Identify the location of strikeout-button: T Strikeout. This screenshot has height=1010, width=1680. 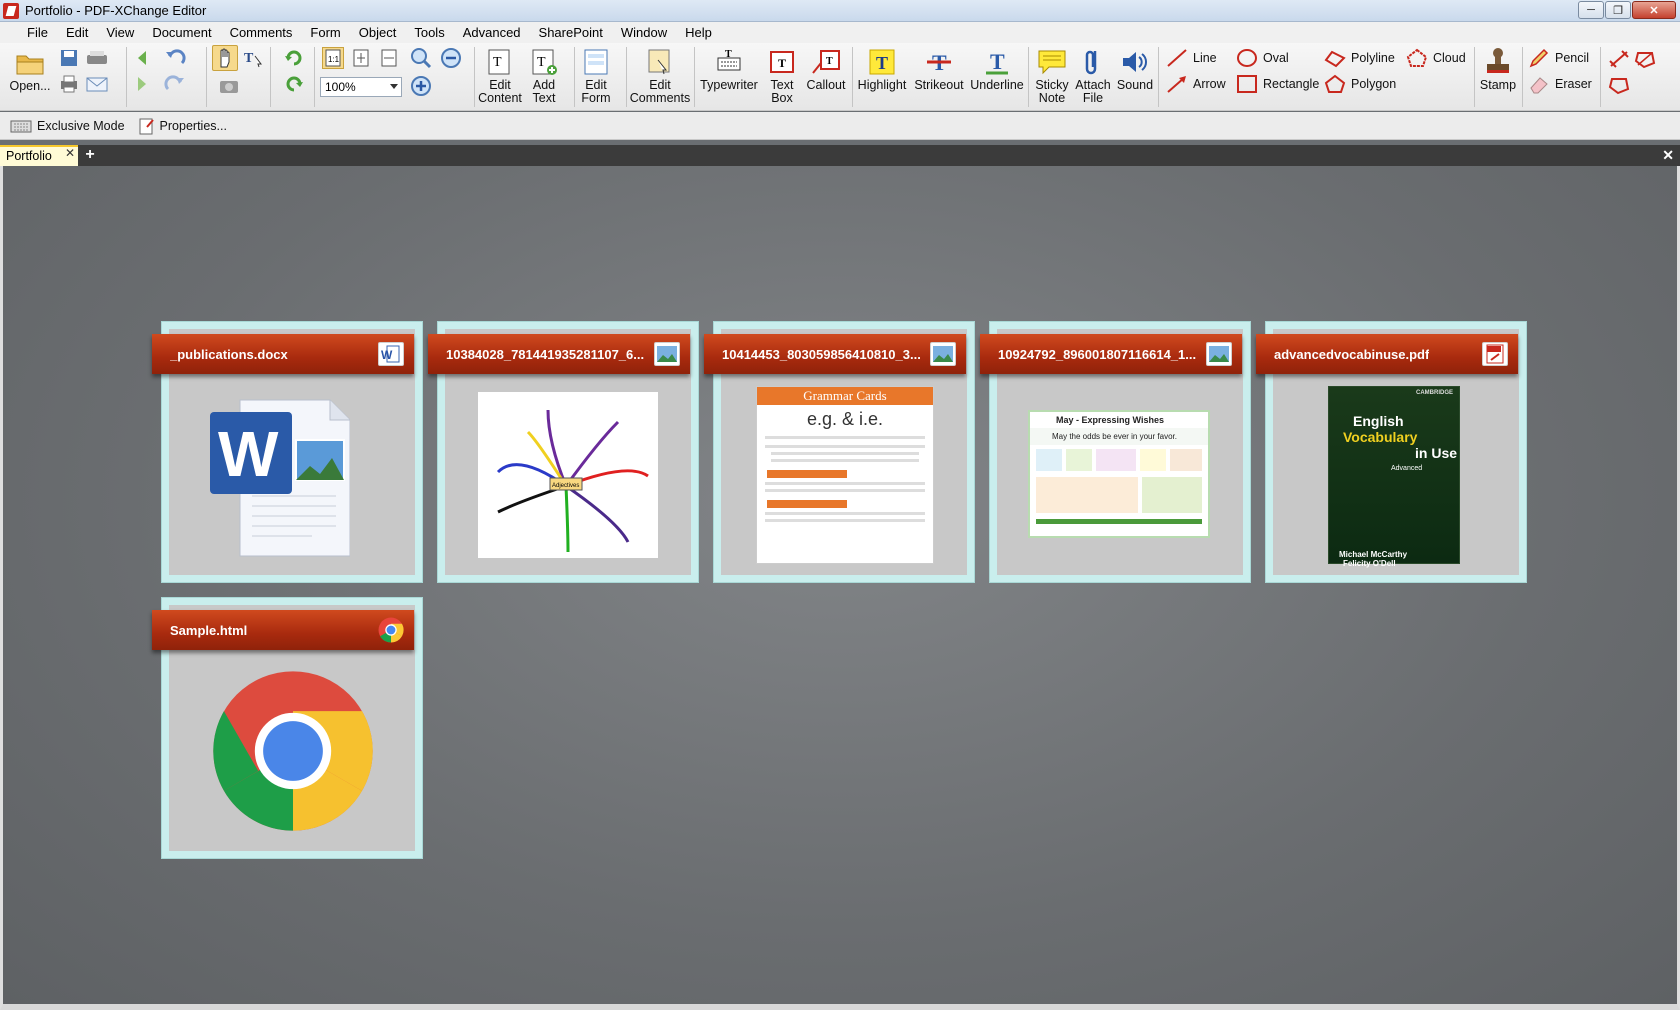
(939, 69).